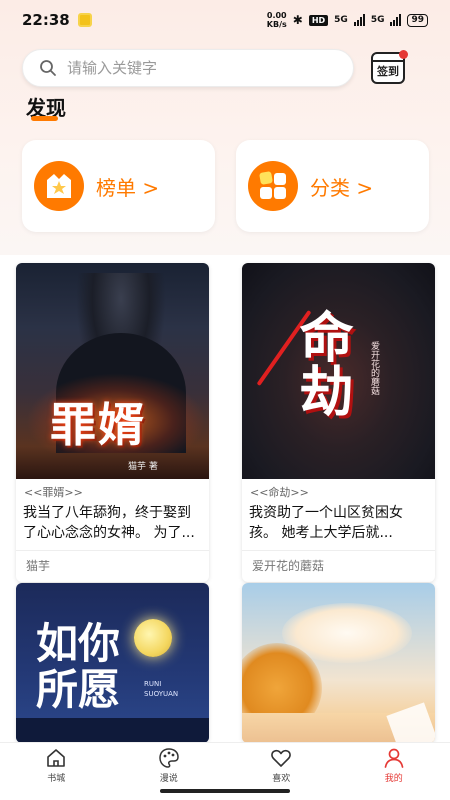  I want to click on search-bar, so click(188, 68).